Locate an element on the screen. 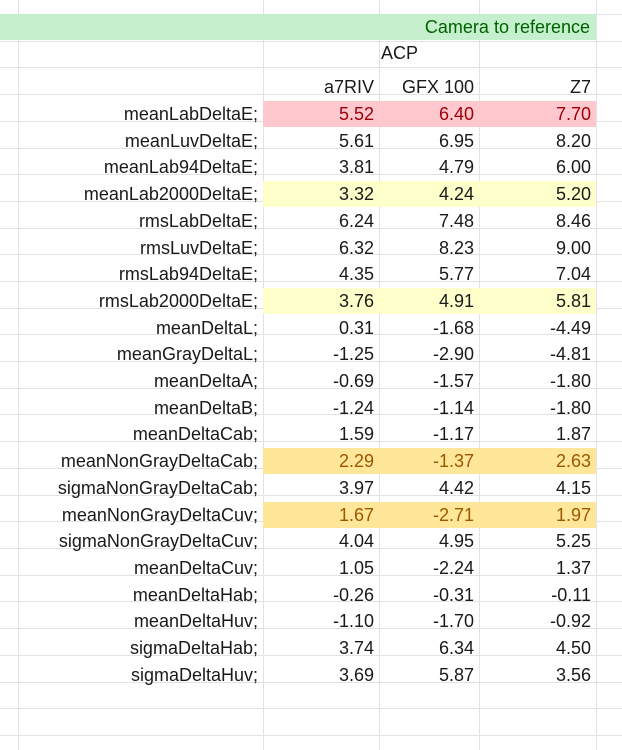 This screenshot has width=622, height=750. value-cell: 4.24 is located at coordinates (429, 194).